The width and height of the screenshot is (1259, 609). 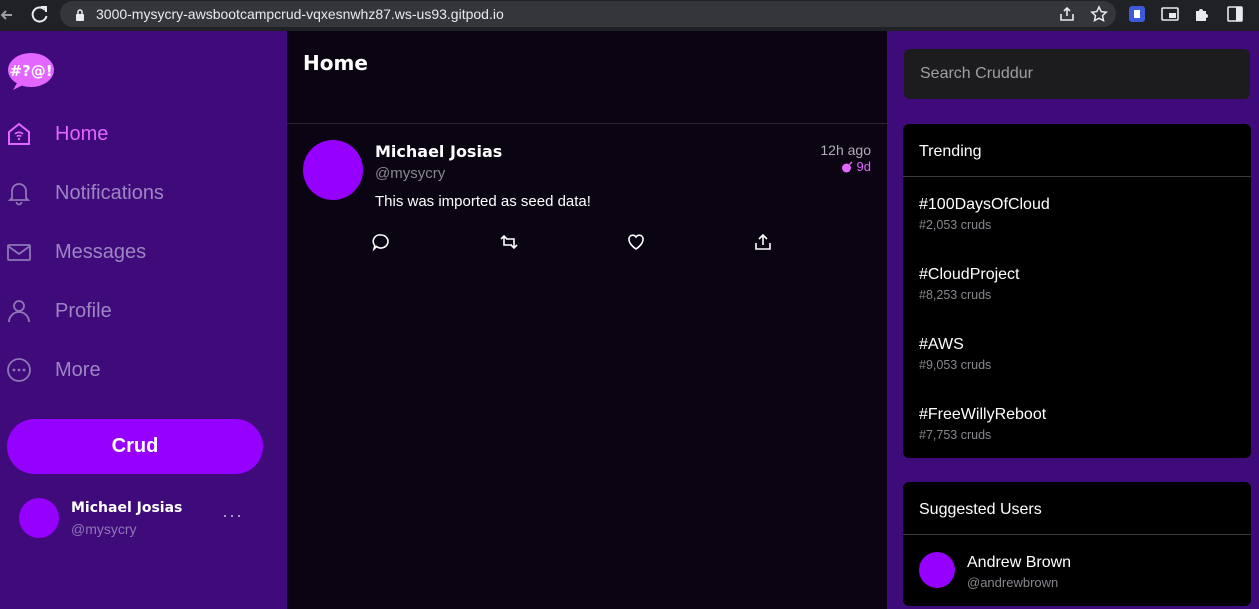 I want to click on ellipsis-circle-icon, so click(x=19, y=370).